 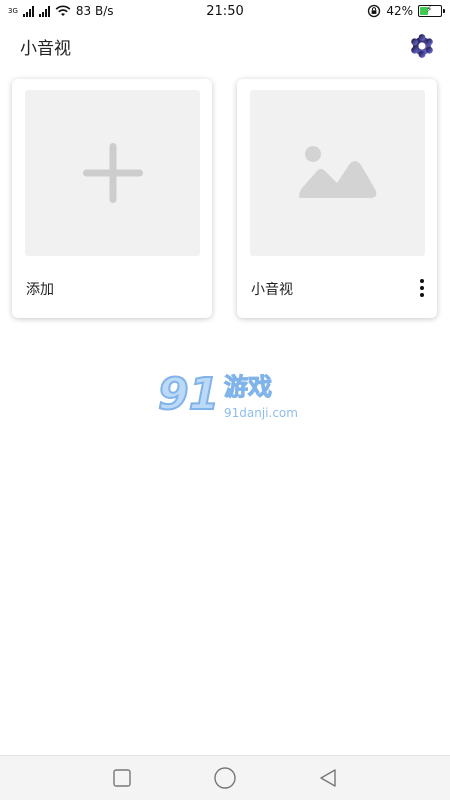 I want to click on status-left: 3G 83 B/s, so click(x=187, y=11).